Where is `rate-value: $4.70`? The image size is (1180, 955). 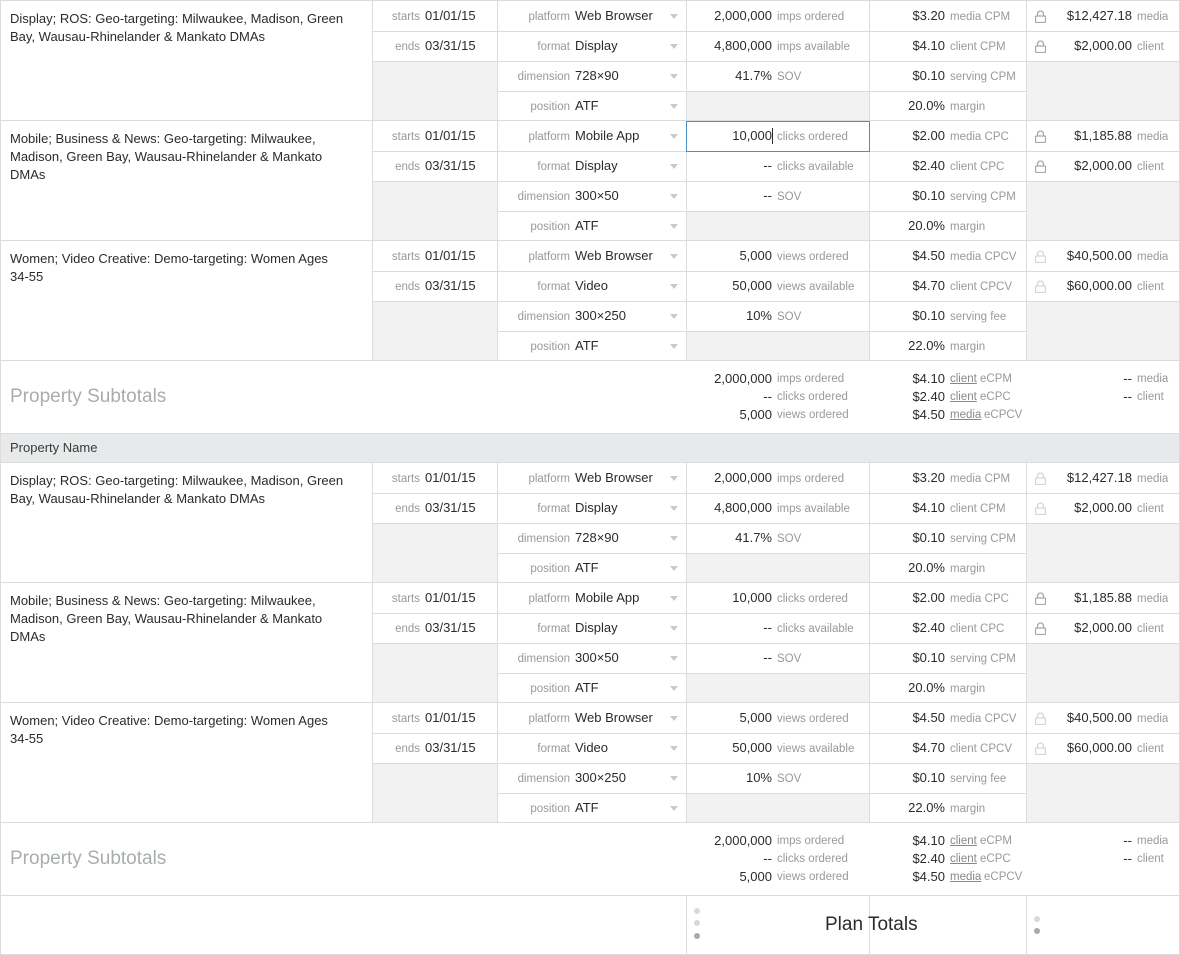
rate-value: $4.70 is located at coordinates (928, 748).